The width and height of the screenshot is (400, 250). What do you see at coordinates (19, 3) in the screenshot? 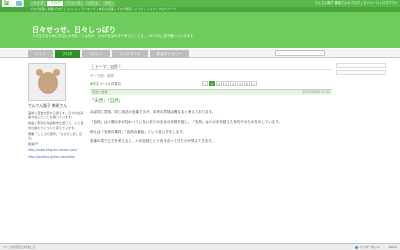
I see `logo-mark-icon` at bounding box center [19, 3].